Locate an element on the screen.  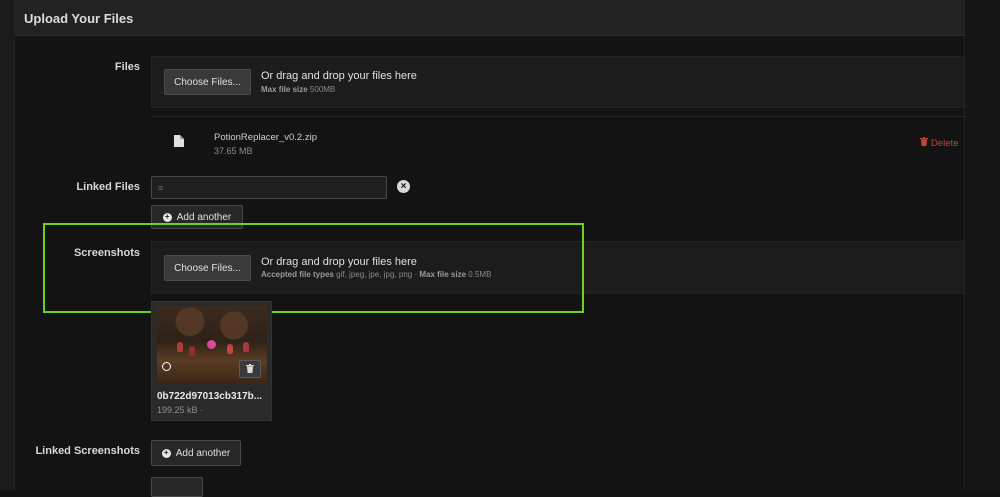
file-icon is located at coordinates (179, 141).